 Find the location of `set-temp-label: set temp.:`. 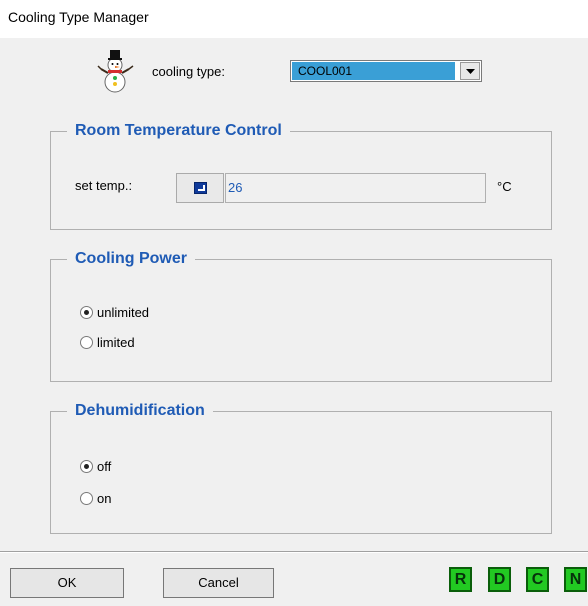

set-temp-label: set temp.: is located at coordinates (104, 185).